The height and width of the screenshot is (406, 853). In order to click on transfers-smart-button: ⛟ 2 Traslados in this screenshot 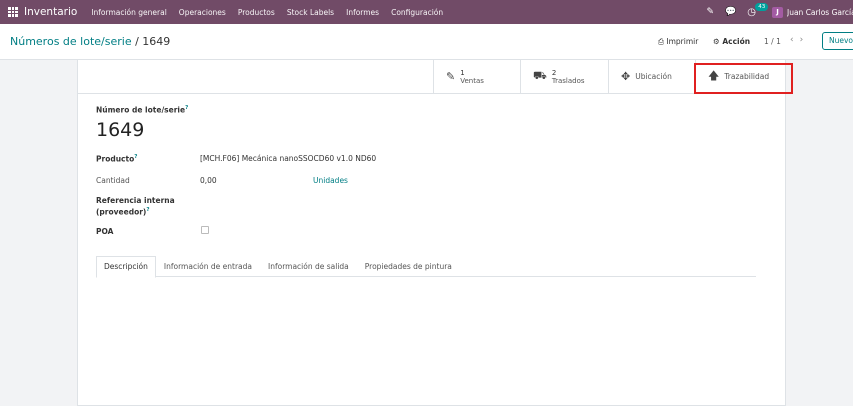, I will do `click(564, 76)`.